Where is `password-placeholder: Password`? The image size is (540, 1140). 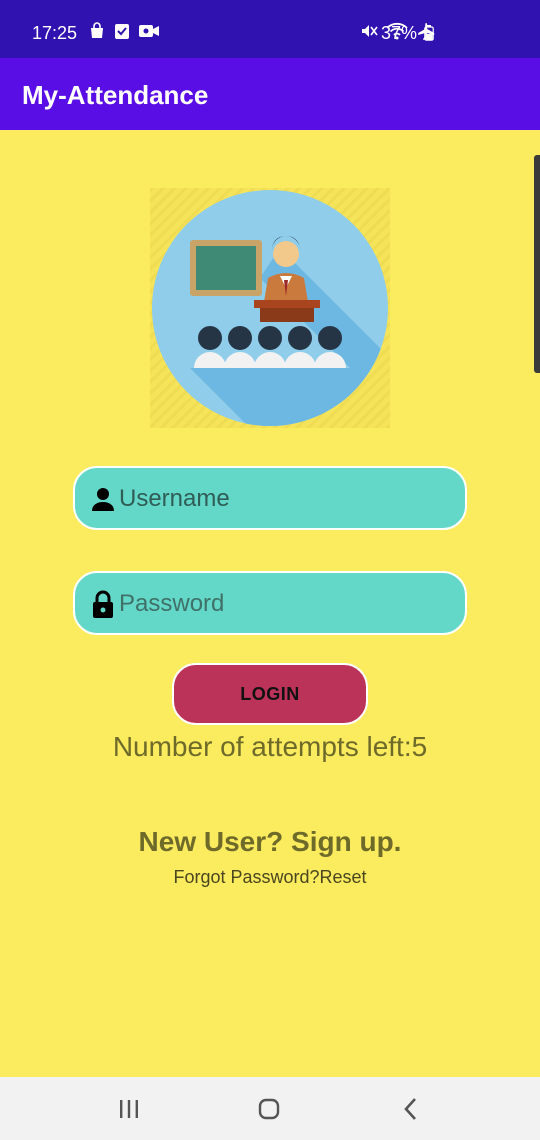
password-placeholder: Password is located at coordinates (172, 603).